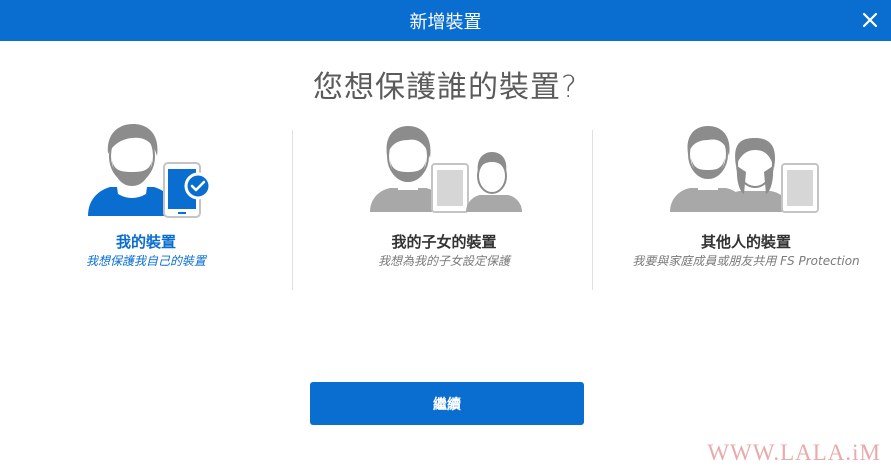 The image size is (891, 472). Describe the element at coordinates (746, 261) in the screenshot. I see `option-description: 我要與家庭成員或朋友共用 FS Protection` at that location.